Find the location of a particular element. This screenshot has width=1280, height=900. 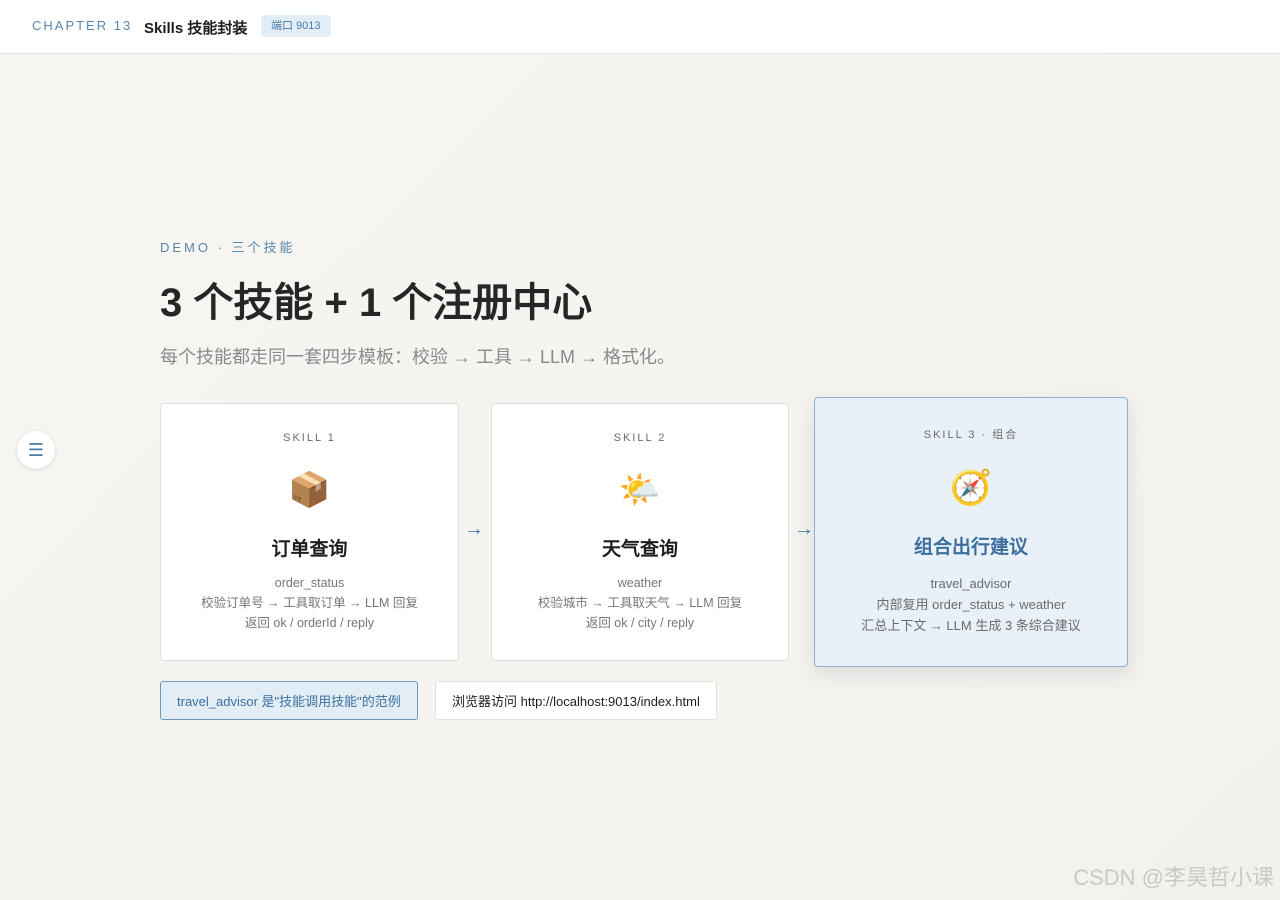

skill-id: order_status is located at coordinates (309, 583).